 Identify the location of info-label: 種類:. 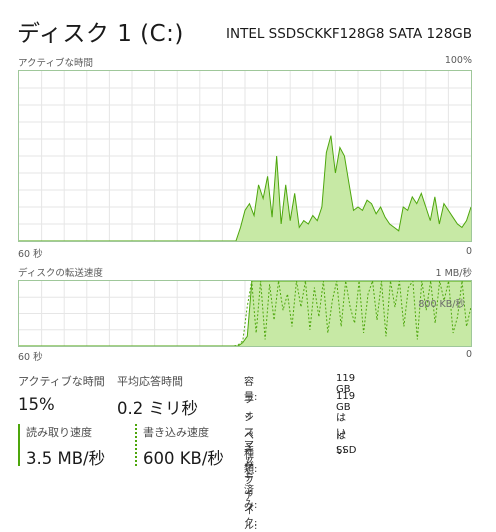
(251, 462).